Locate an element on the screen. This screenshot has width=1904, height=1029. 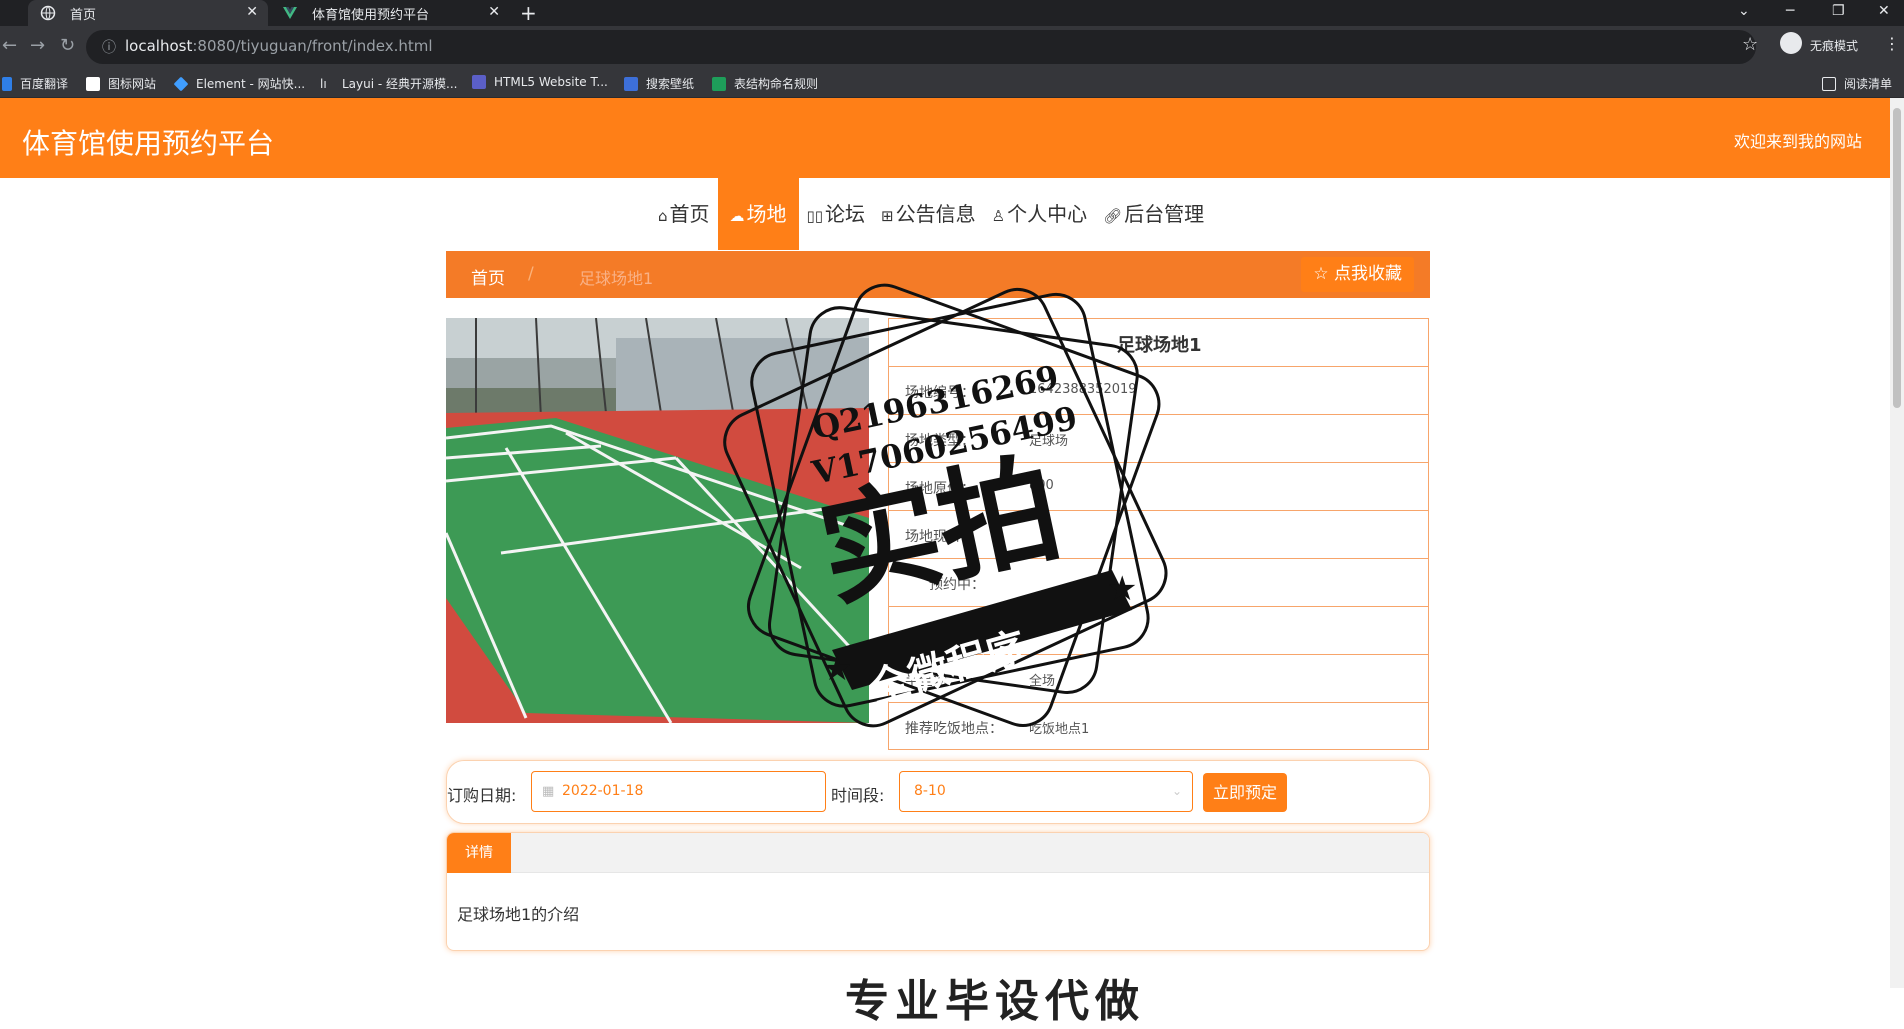
table-row: 场地现价： is located at coordinates (1158, 535).